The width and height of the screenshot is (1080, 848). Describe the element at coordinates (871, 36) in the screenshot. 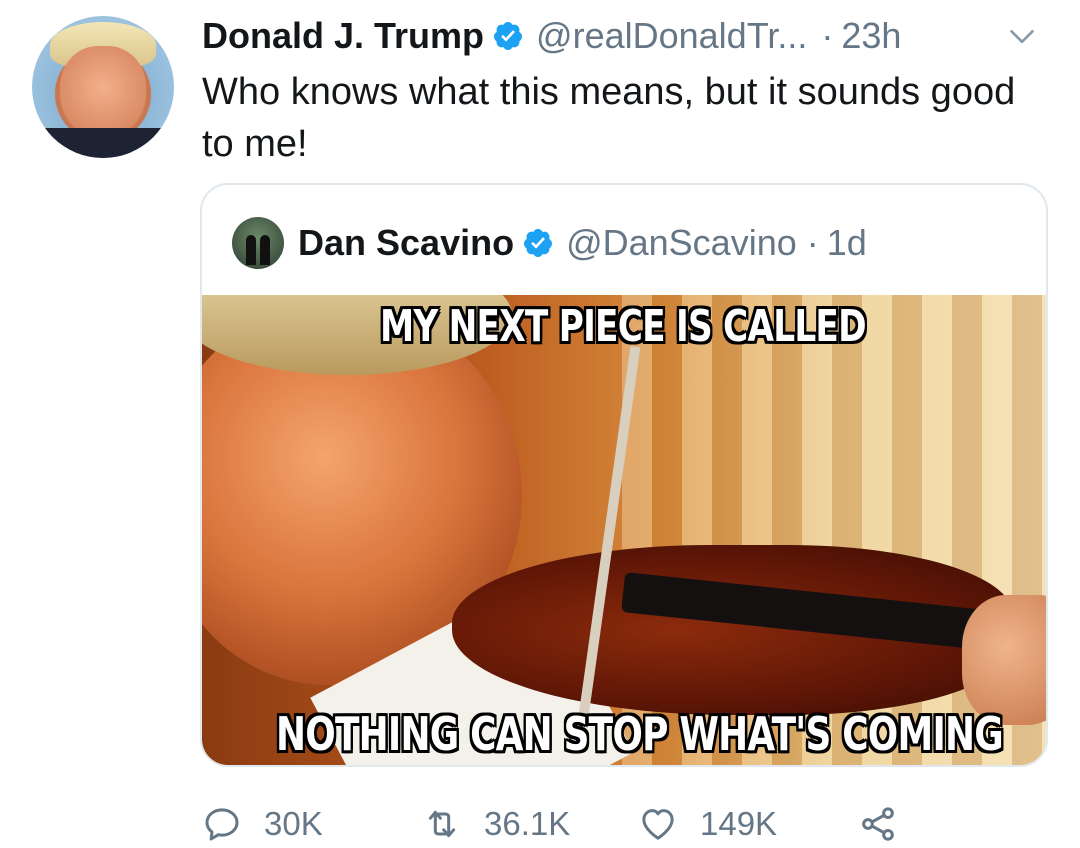

I see `tweet-time: 23h` at that location.